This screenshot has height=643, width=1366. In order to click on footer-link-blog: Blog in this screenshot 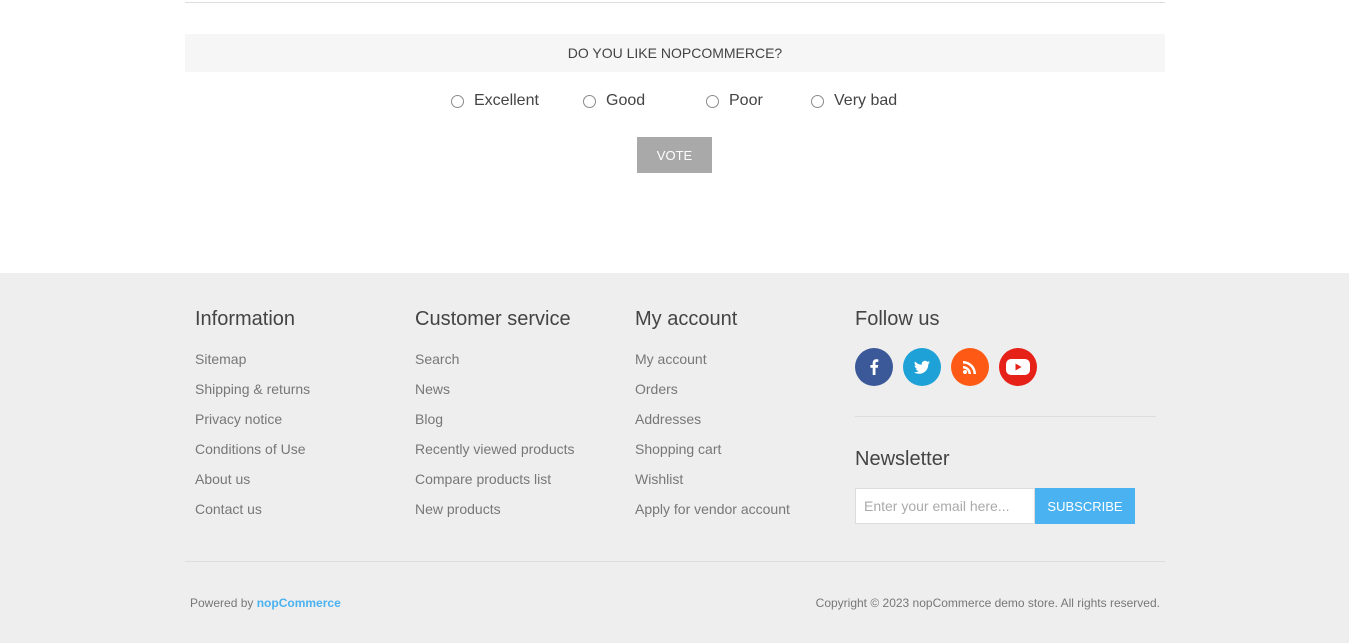, I will do `click(495, 419)`.